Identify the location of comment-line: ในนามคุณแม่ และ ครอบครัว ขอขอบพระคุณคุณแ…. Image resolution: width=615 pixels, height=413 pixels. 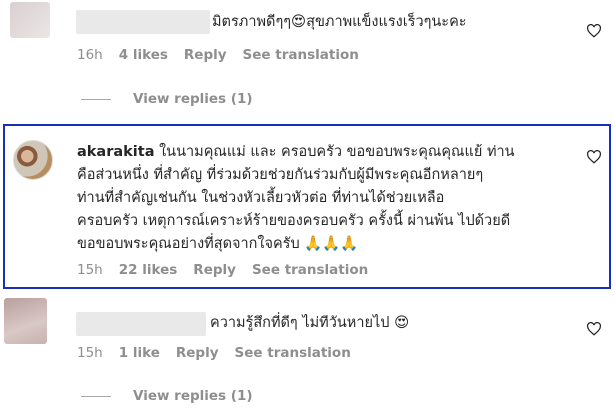
(337, 152).